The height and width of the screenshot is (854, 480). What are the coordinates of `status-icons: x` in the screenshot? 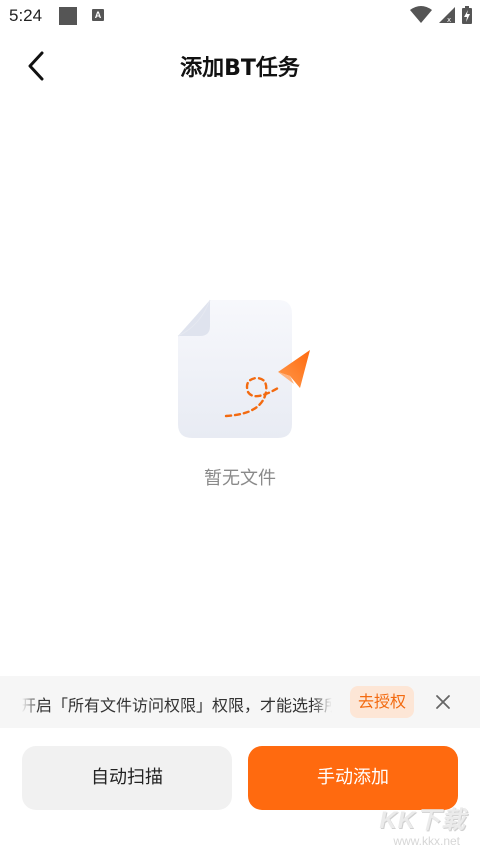 It's located at (441, 15).